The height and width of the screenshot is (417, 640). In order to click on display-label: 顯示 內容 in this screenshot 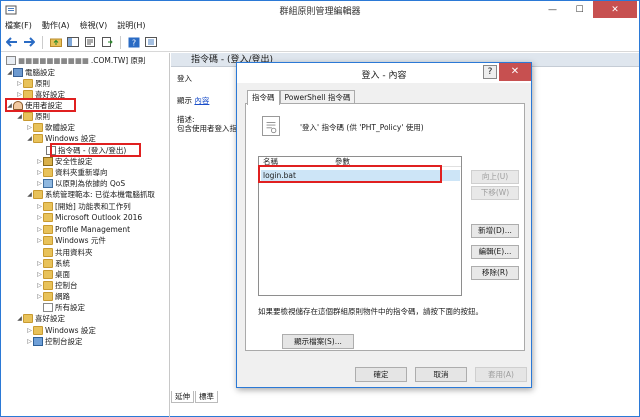, I will do `click(193, 100)`.